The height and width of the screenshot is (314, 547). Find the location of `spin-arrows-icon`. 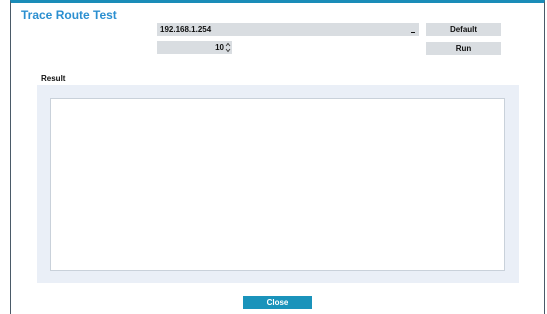

spin-arrows-icon is located at coordinates (228, 47).